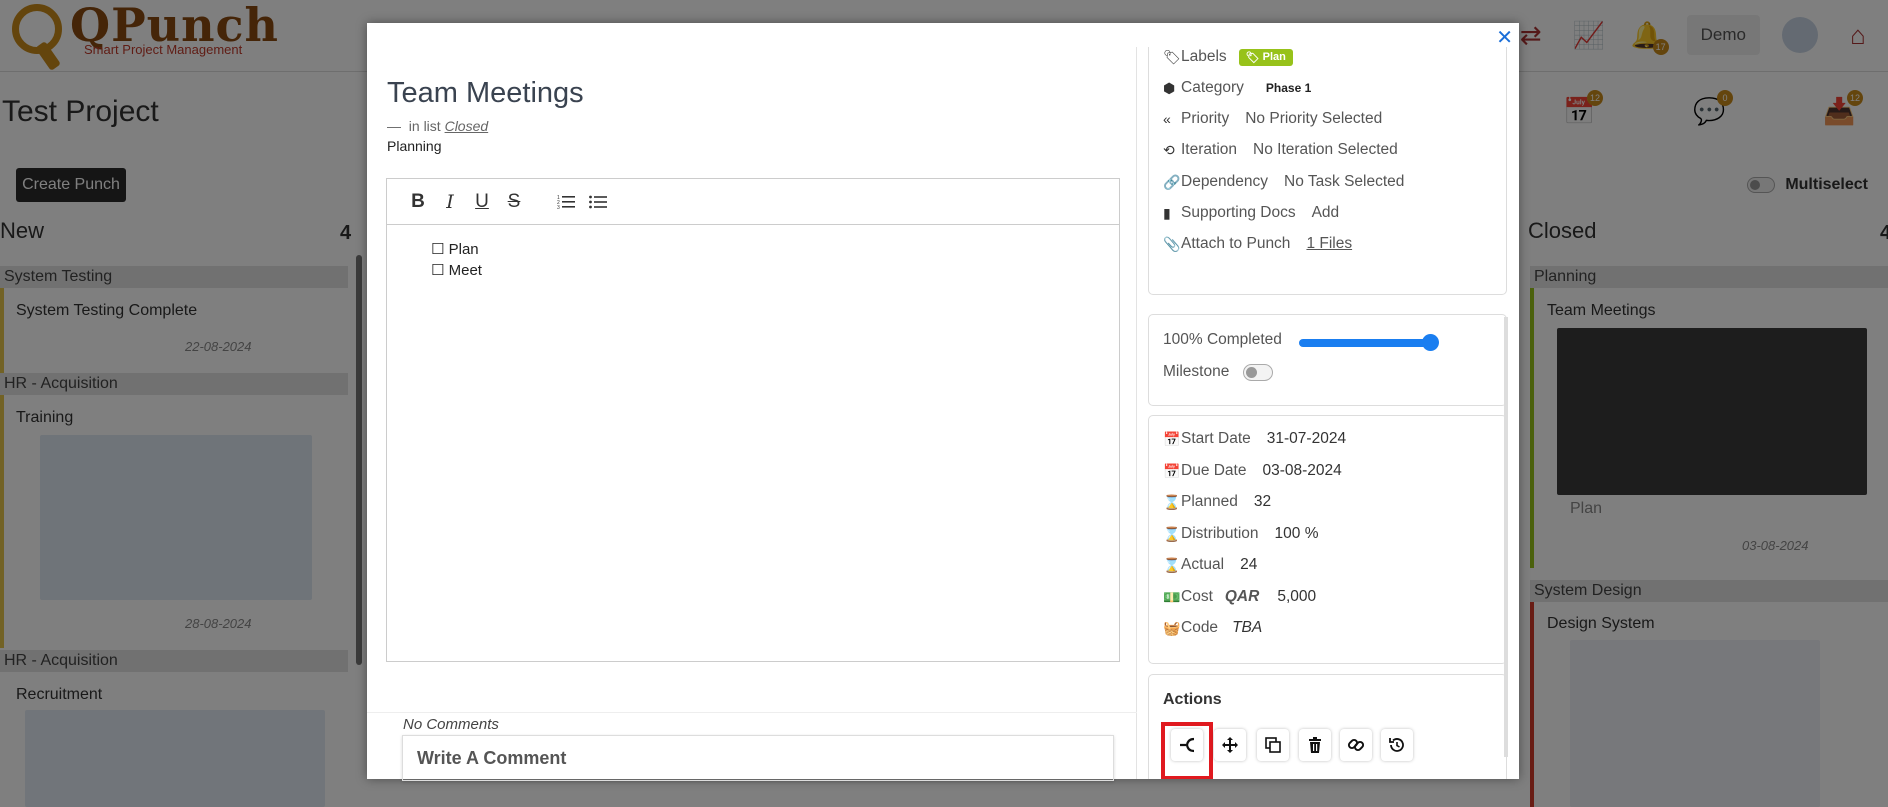 This screenshot has width=1888, height=807. What do you see at coordinates (1258, 372) in the screenshot?
I see `milestone-toggle` at bounding box center [1258, 372].